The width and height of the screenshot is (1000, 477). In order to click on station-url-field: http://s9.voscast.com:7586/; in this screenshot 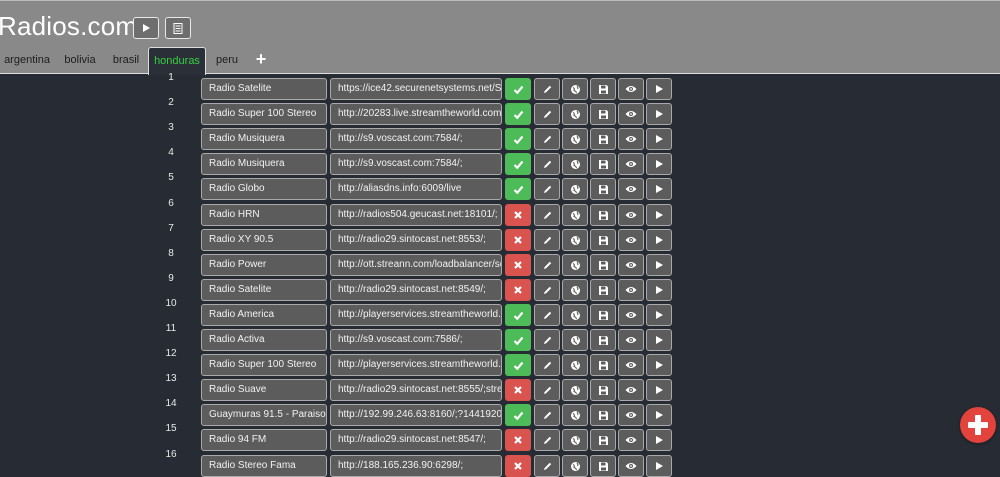, I will do `click(416, 340)`.